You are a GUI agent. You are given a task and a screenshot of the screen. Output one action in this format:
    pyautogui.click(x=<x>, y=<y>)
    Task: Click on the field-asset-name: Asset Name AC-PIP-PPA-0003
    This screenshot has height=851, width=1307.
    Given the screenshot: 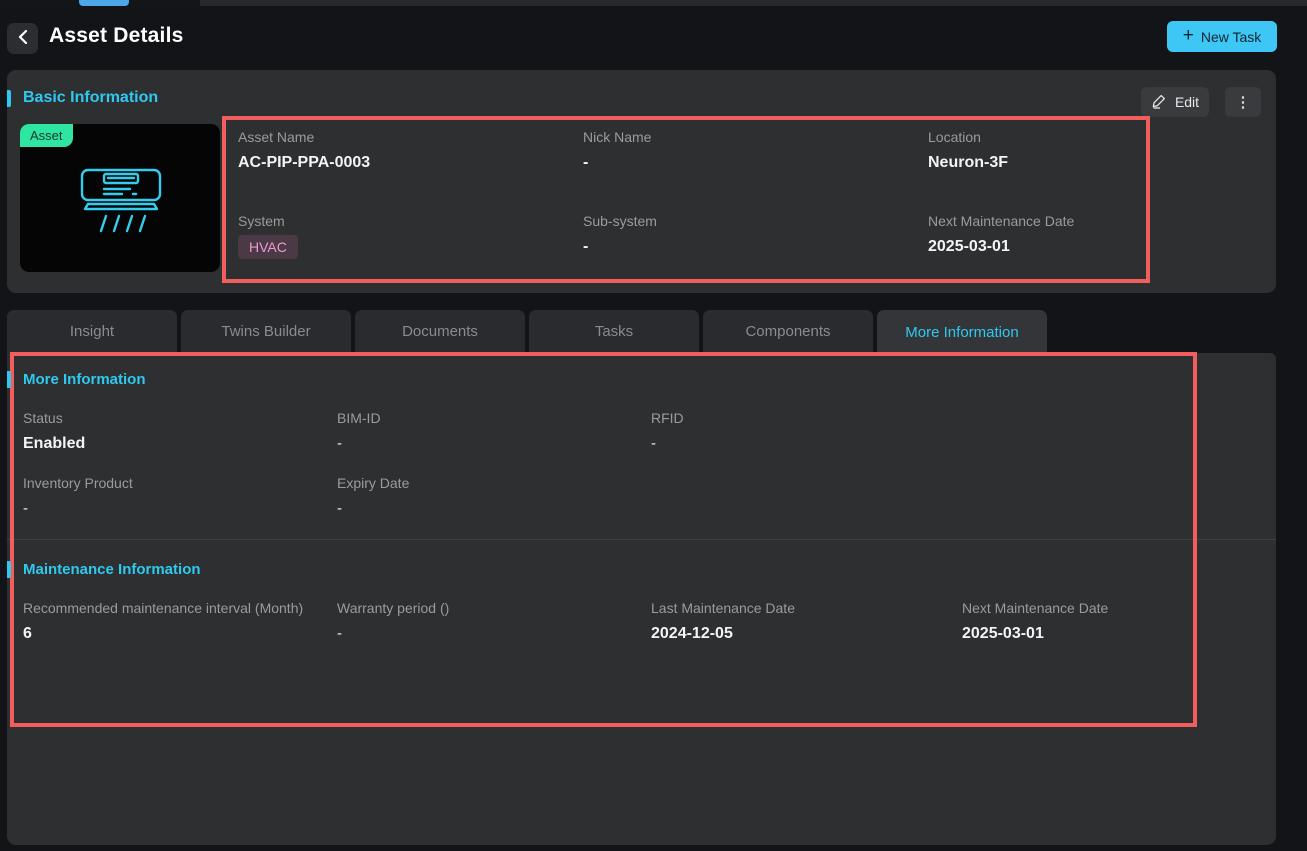 What is the action you would take?
    pyautogui.click(x=304, y=150)
    